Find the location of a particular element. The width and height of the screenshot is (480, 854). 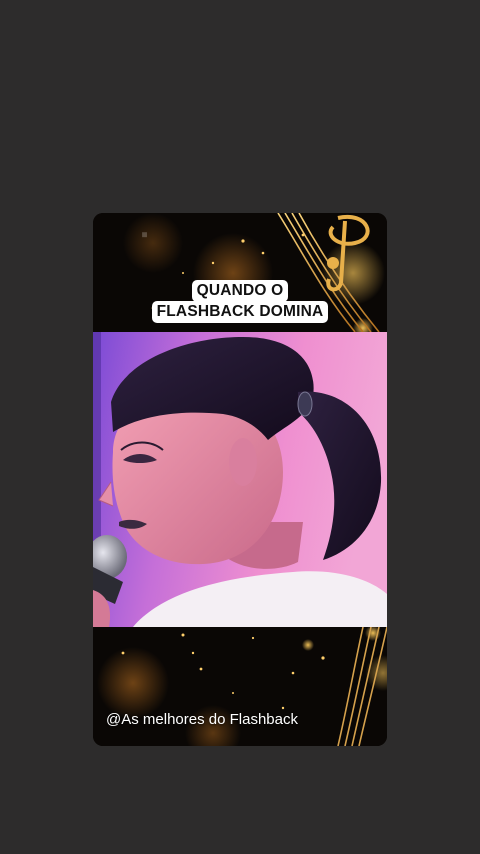

caption-line-2: FLASHBACK DOMINA is located at coordinates (240, 312).